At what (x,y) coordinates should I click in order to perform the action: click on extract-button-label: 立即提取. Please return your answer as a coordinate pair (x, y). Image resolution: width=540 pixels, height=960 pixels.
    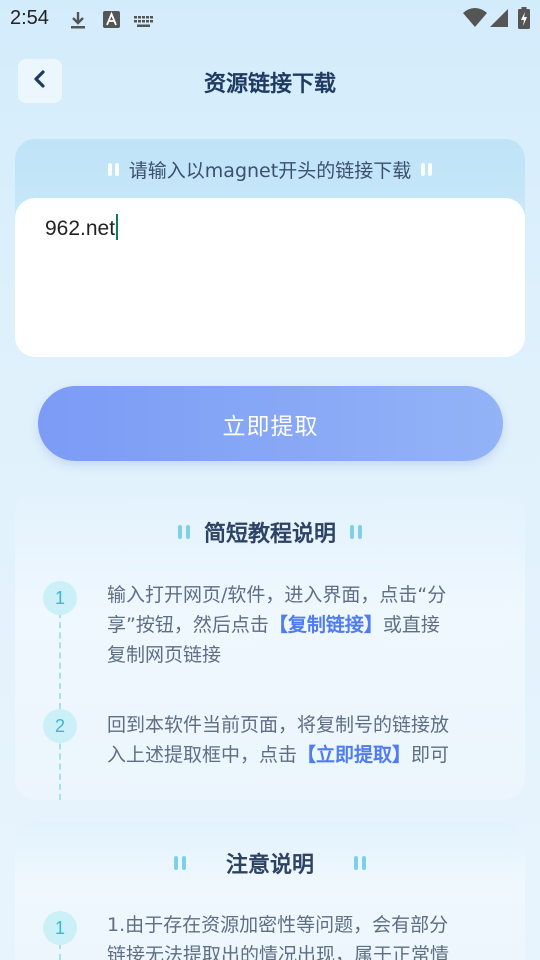
    Looking at the image, I should click on (270, 426).